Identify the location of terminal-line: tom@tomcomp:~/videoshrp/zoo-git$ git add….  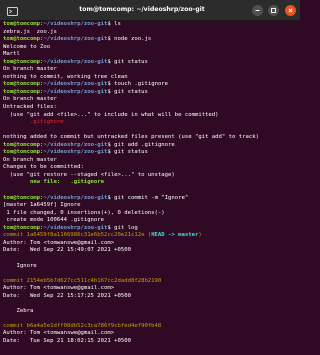
(150, 146).